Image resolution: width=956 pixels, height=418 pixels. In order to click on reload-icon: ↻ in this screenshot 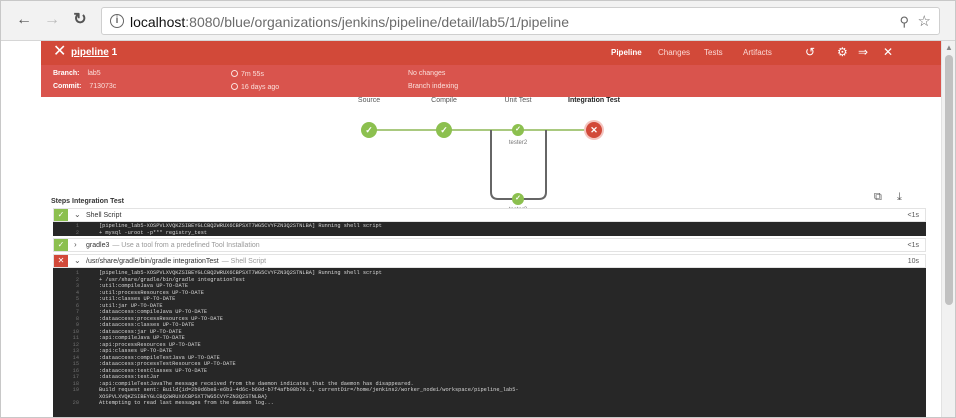, I will do `click(80, 20)`.